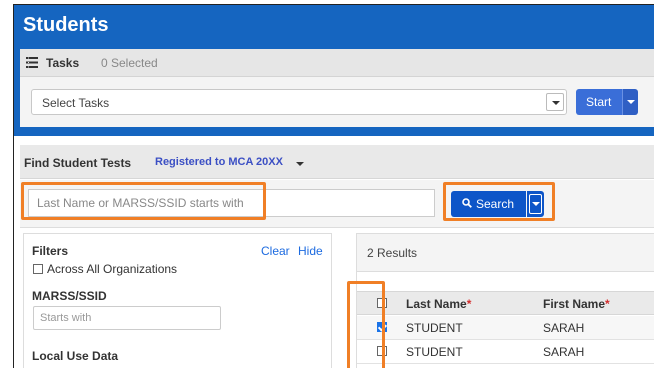  Describe the element at coordinates (112, 269) in the screenshot. I see `across-all-organizations-label: Across All Organizations` at that location.